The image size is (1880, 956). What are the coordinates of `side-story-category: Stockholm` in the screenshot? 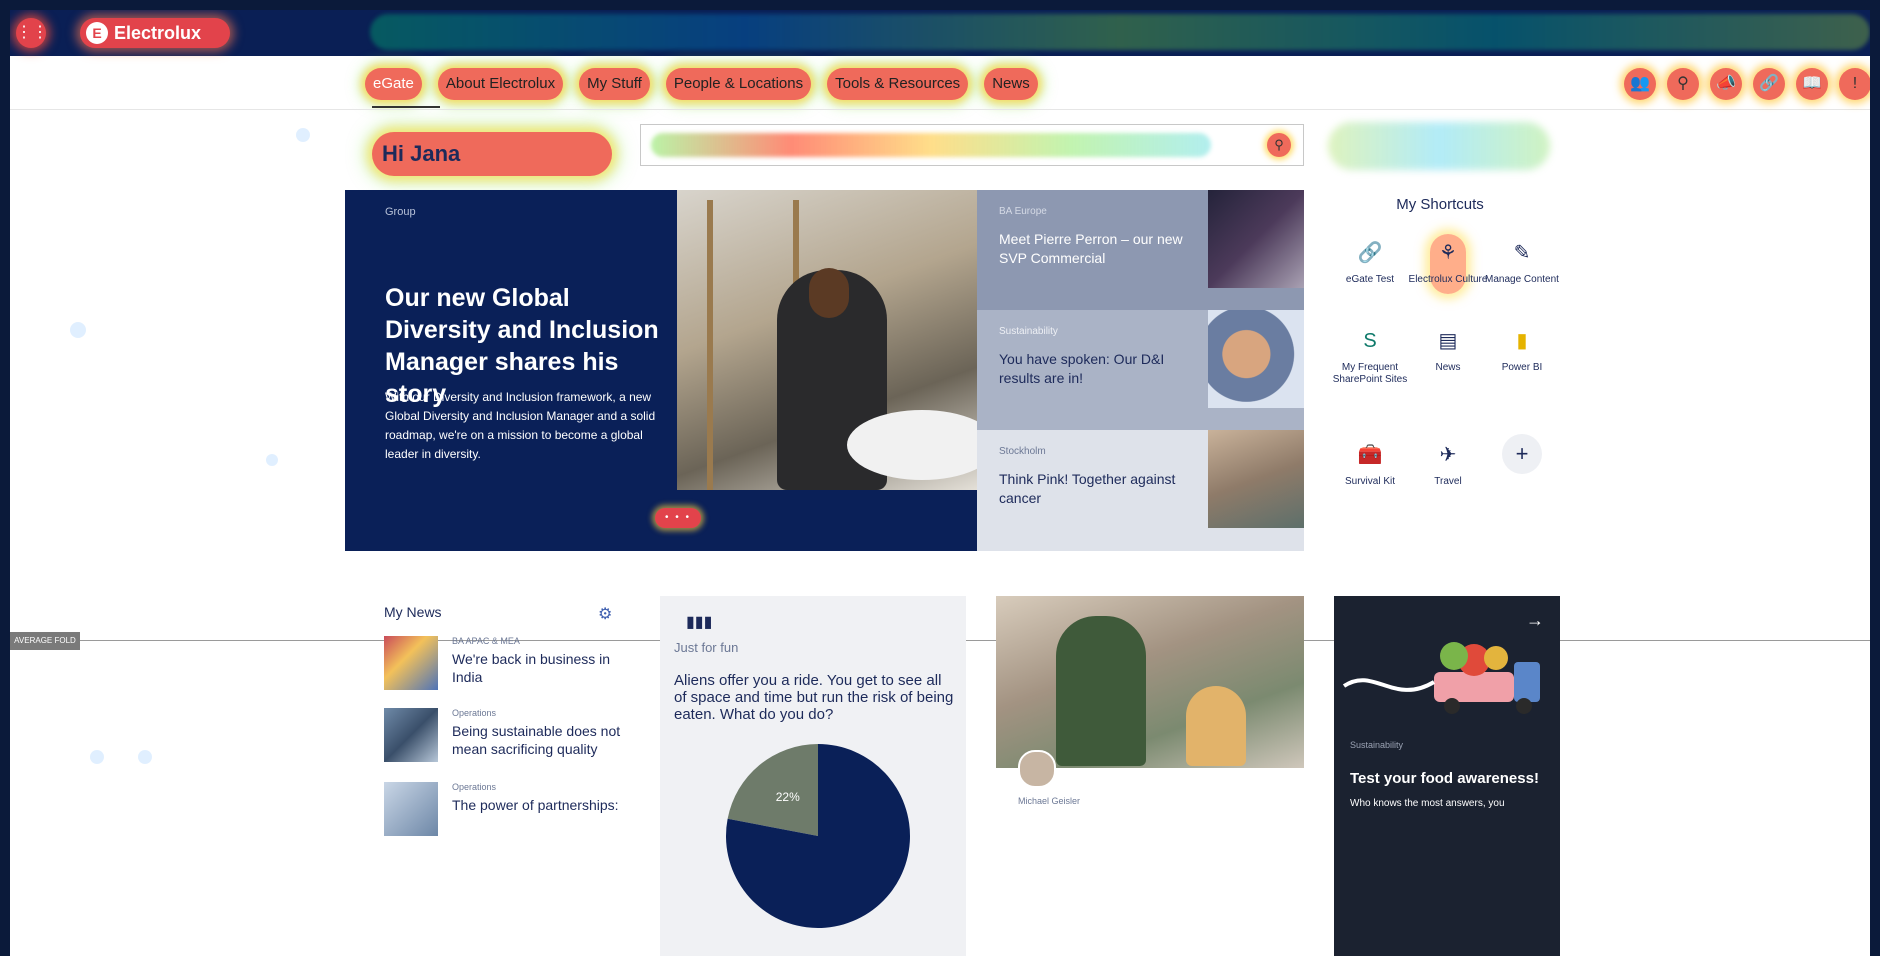 It's located at (1022, 451).